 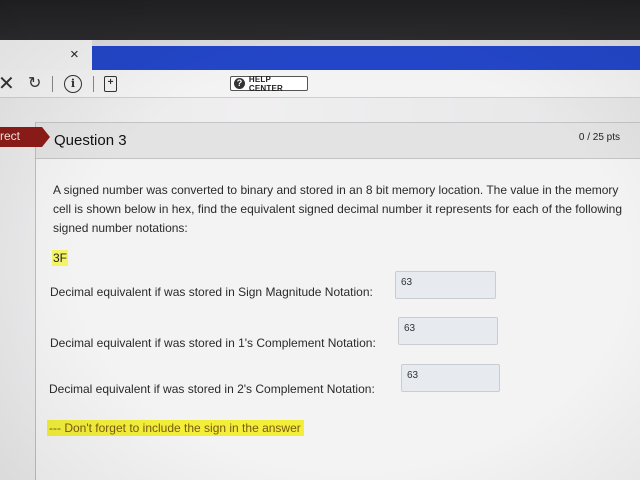 What do you see at coordinates (46, 55) in the screenshot?
I see `browser-tab: ×` at bounding box center [46, 55].